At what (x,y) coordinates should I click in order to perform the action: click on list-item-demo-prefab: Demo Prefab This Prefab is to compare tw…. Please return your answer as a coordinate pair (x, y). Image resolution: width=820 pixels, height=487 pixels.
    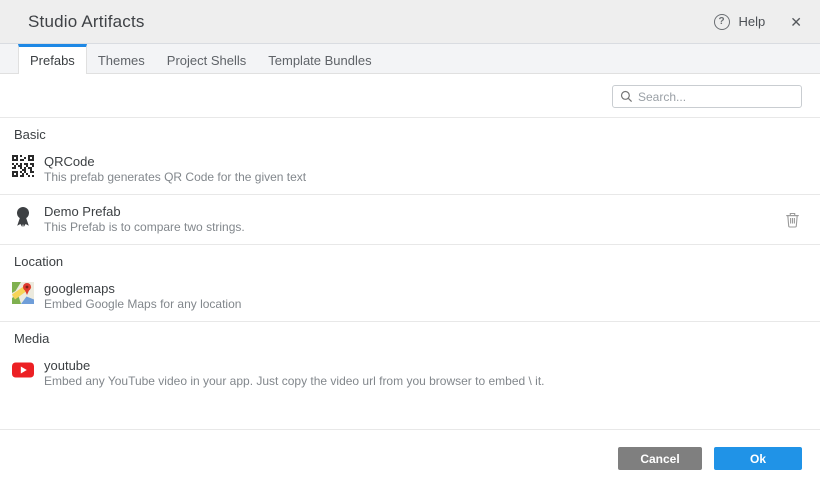
    Looking at the image, I should click on (410, 220).